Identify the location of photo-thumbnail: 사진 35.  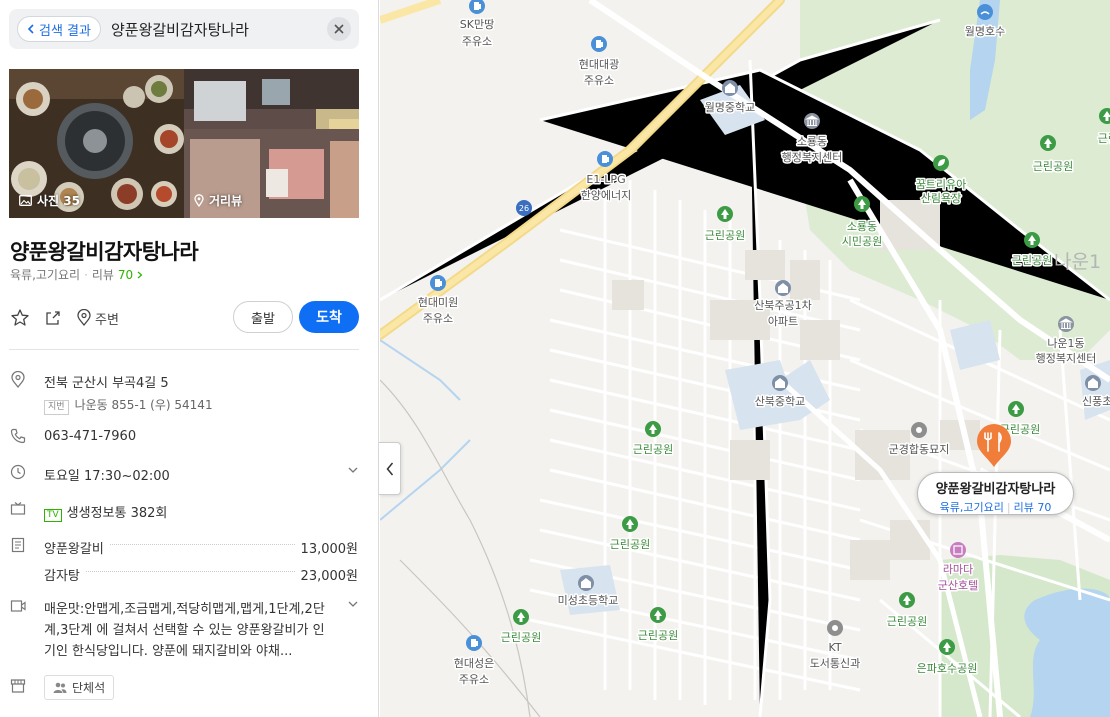
(96, 143).